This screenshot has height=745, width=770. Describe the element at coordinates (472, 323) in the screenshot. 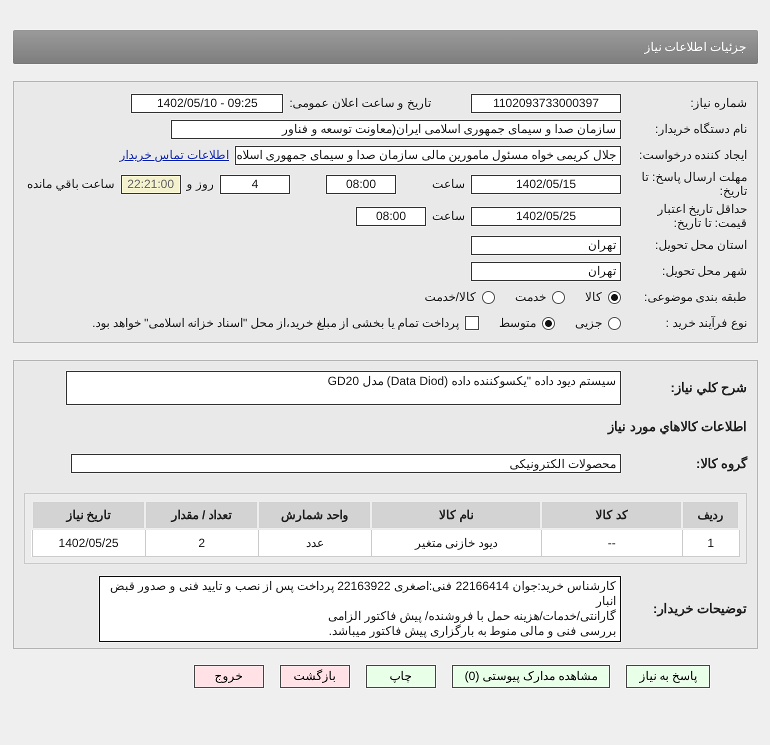

I see `checkbox` at that location.